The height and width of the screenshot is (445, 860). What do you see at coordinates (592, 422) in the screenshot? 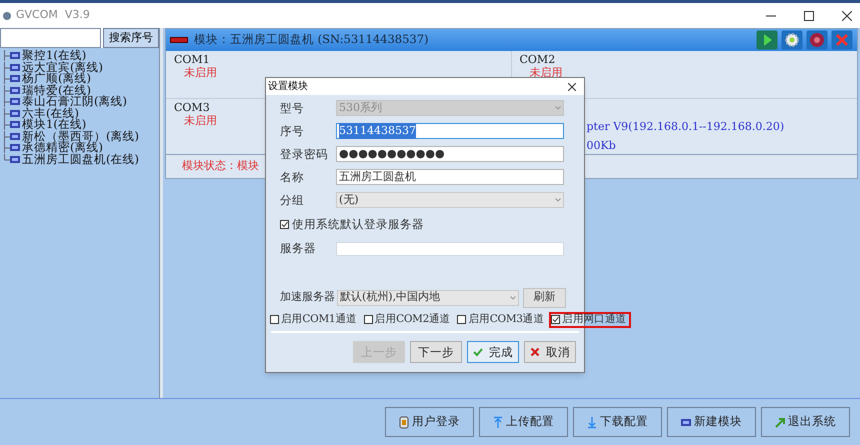
I see `download-icon` at bounding box center [592, 422].